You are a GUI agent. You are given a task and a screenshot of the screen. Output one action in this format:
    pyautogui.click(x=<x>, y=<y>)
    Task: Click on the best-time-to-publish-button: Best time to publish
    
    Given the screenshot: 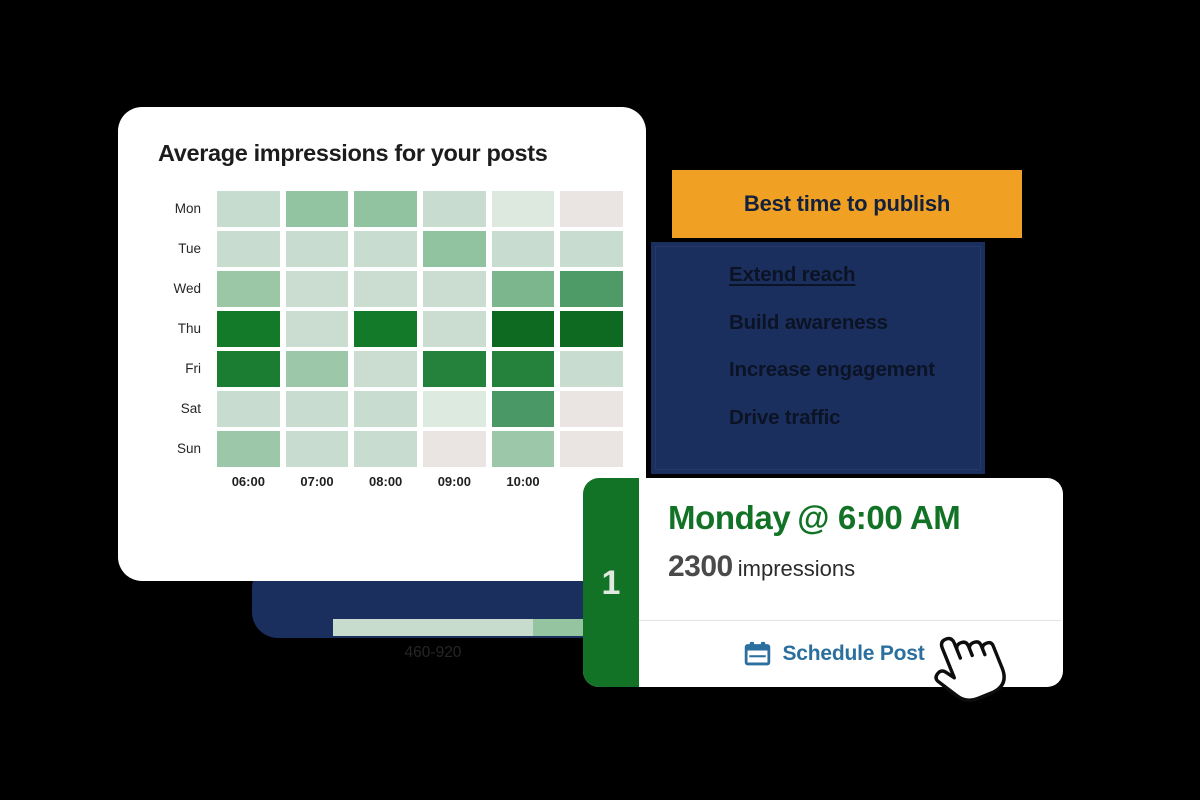 What is the action you would take?
    pyautogui.click(x=847, y=204)
    